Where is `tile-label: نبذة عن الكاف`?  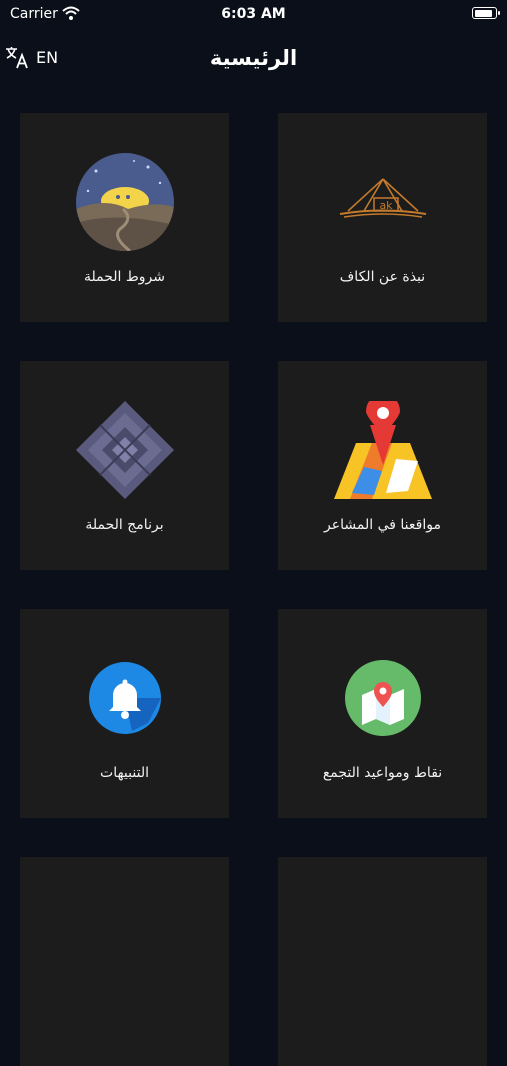 tile-label: نبذة عن الكاف is located at coordinates (382, 277).